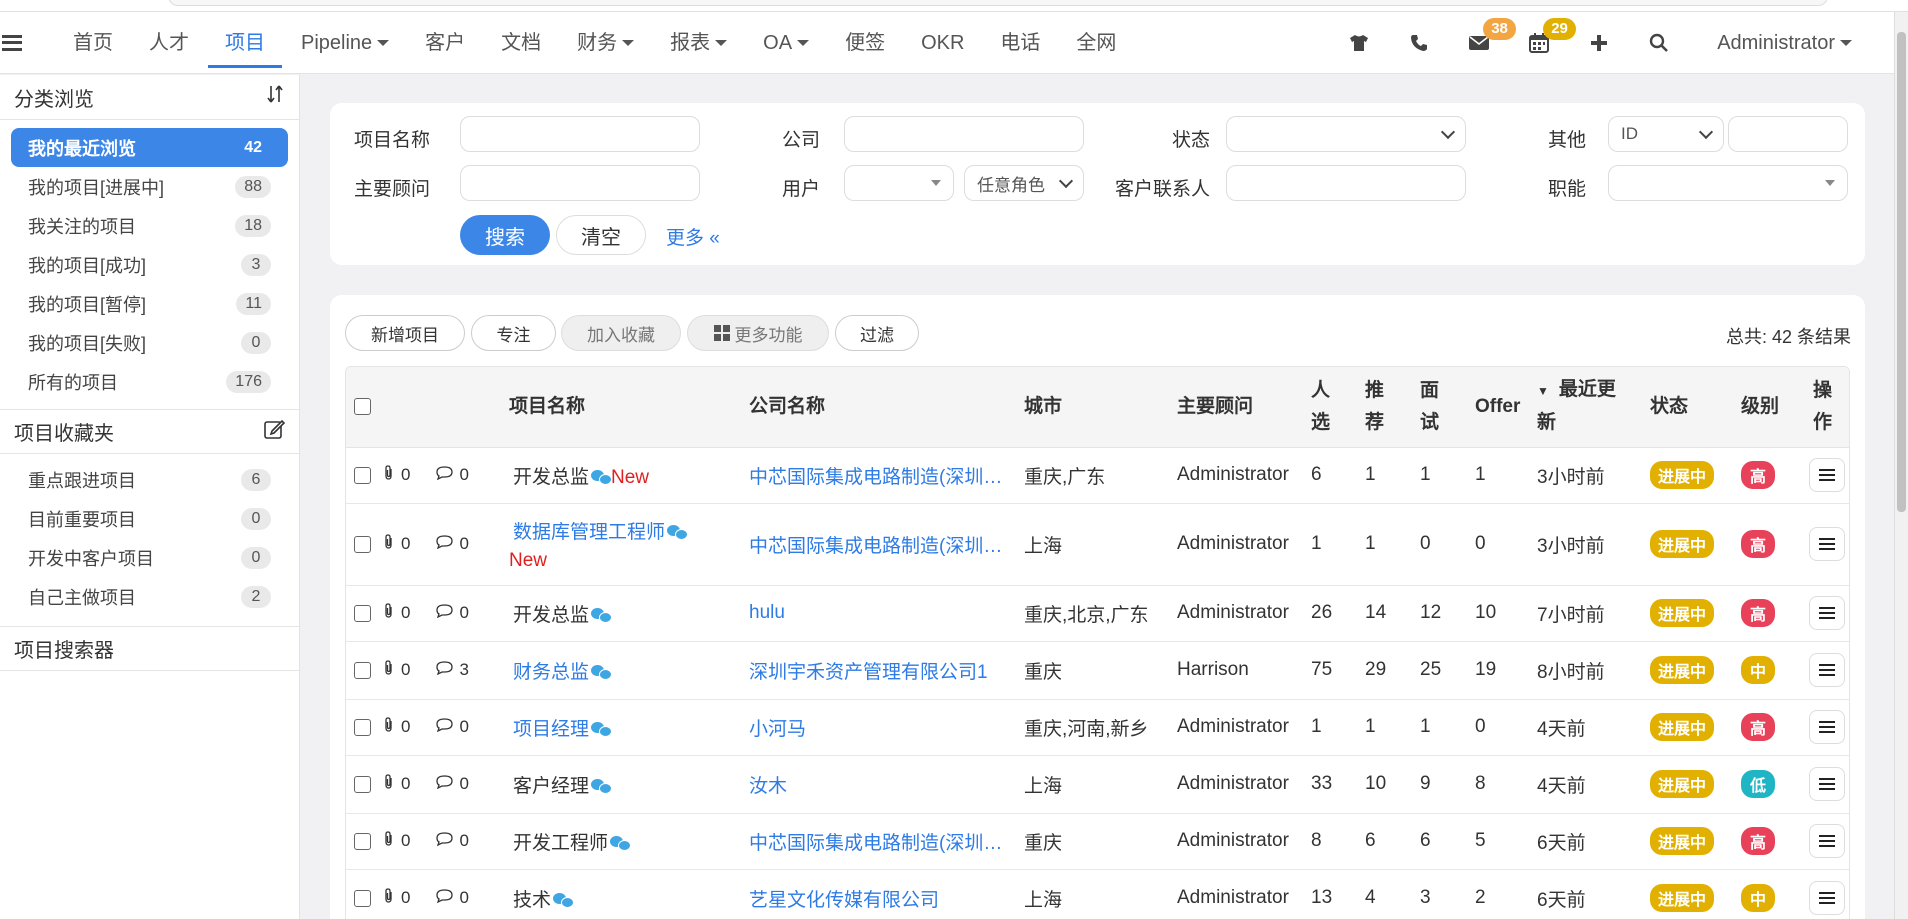  Describe the element at coordinates (93, 43) in the screenshot. I see `nav-item: 首页` at that location.